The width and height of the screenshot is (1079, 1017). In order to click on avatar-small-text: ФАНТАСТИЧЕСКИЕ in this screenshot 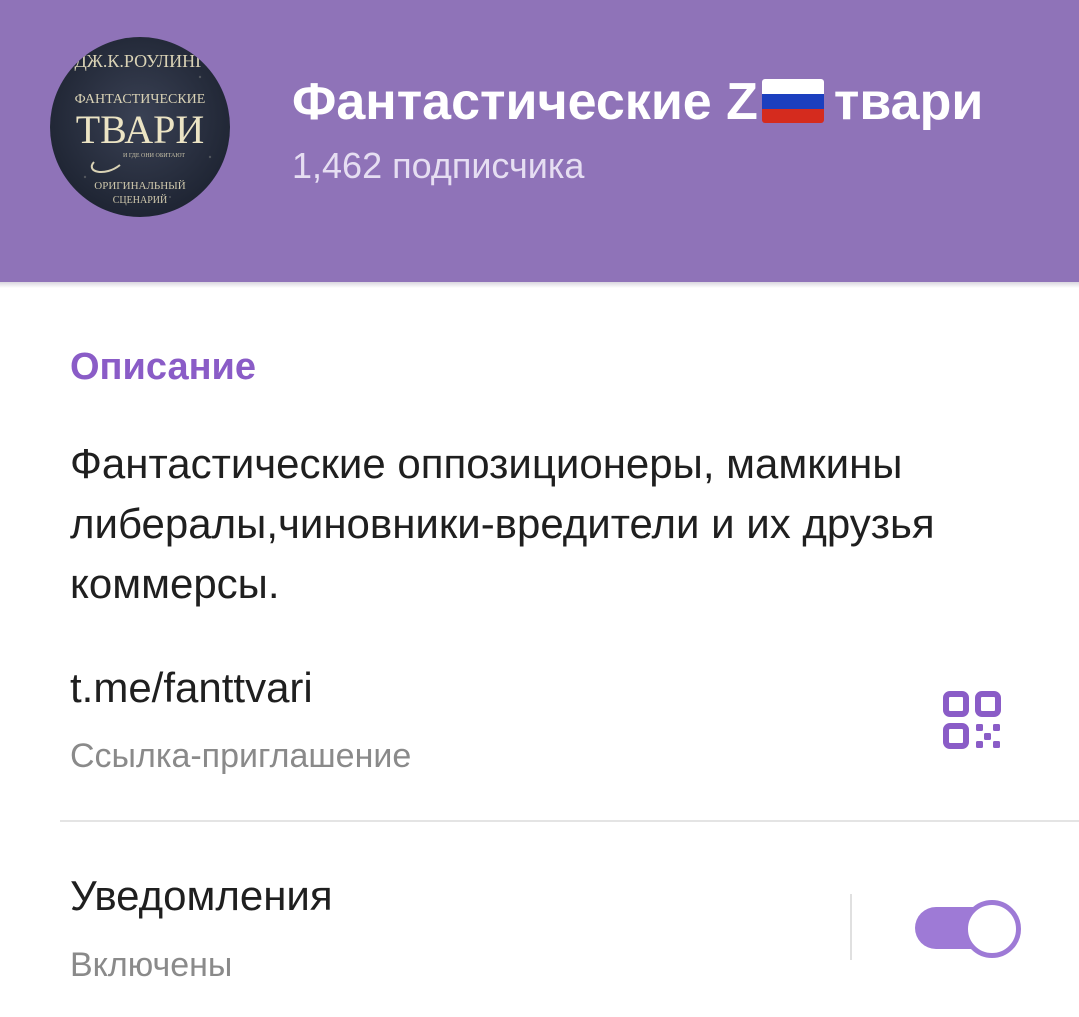, I will do `click(140, 99)`.